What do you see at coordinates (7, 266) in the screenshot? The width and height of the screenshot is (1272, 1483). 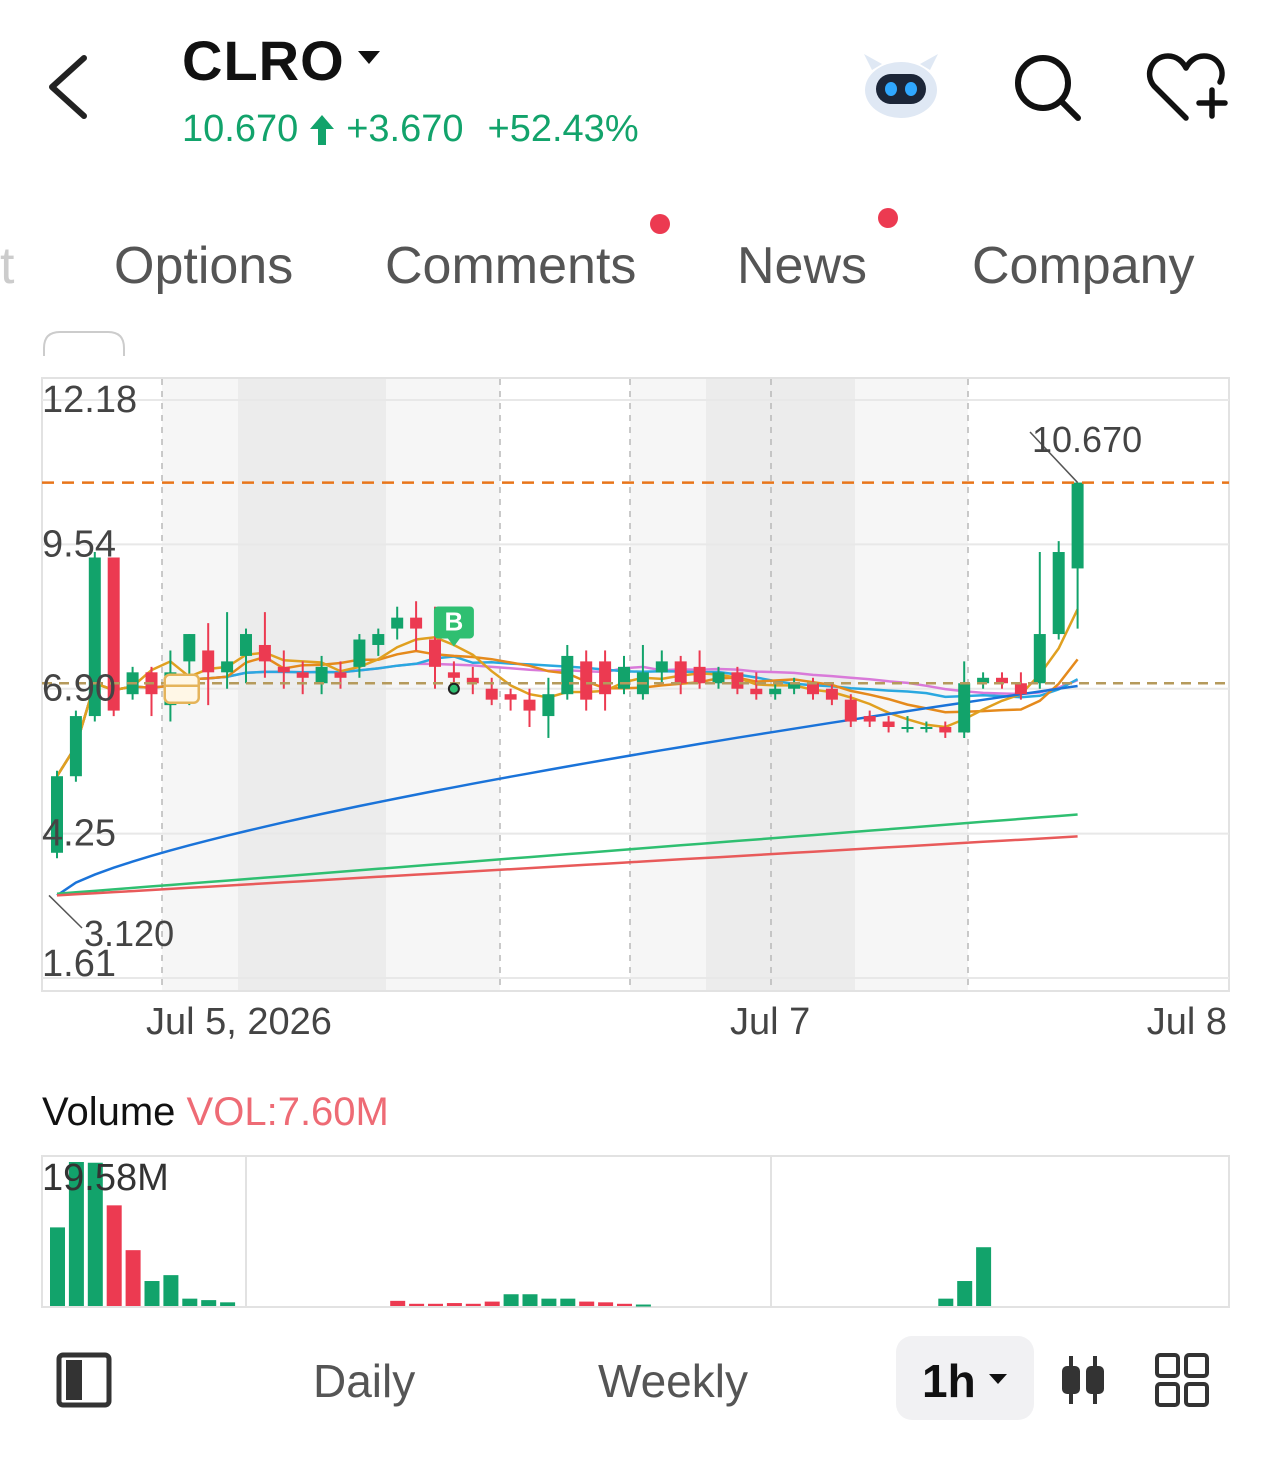 I see `tab-partial: t` at bounding box center [7, 266].